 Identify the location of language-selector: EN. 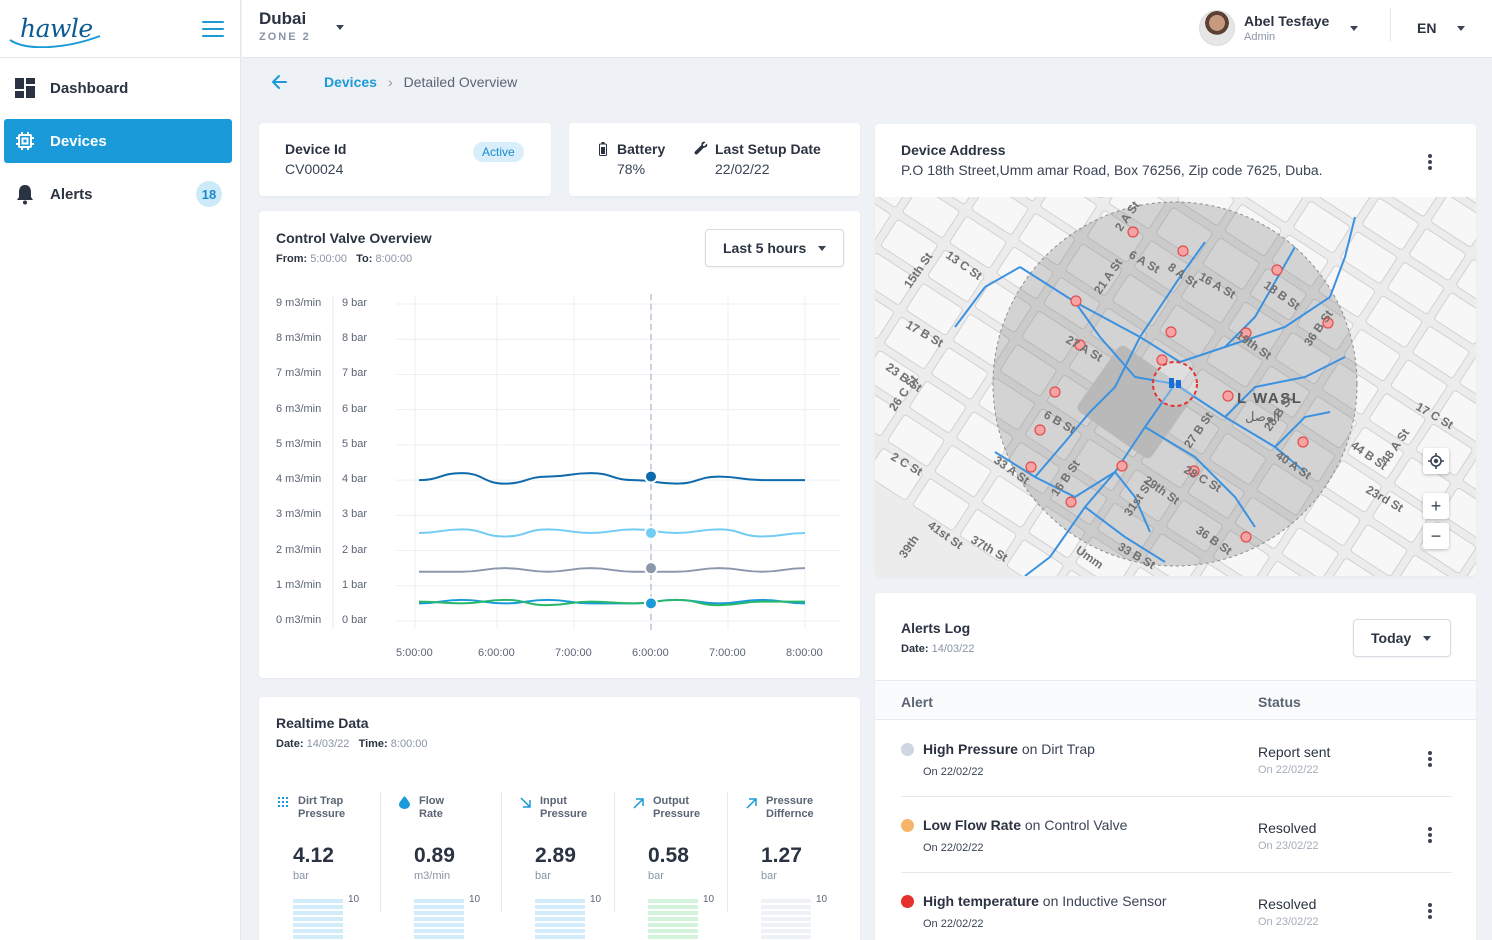
(1426, 28).